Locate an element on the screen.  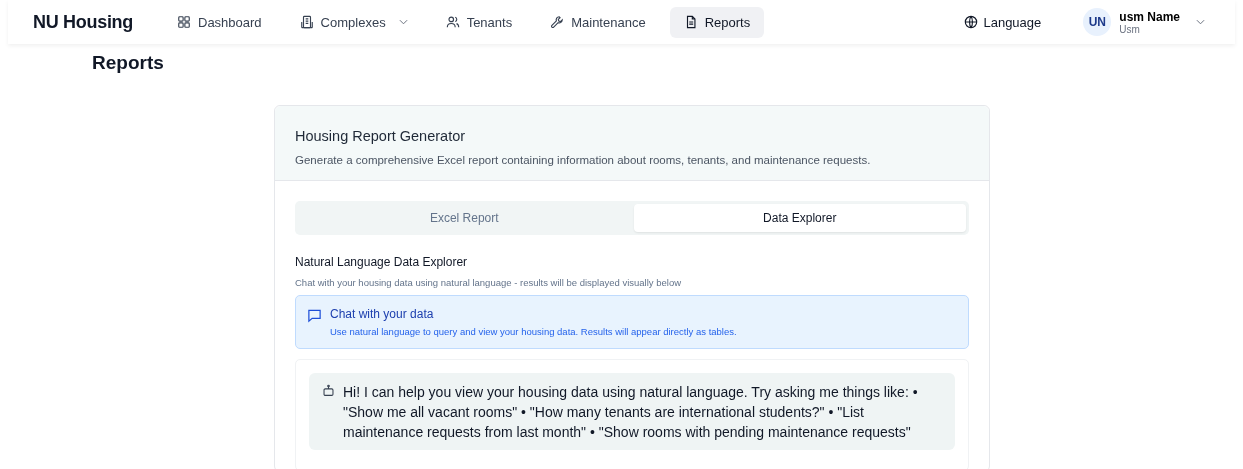
user-menu: UN usm Name Usm is located at coordinates (1144, 22).